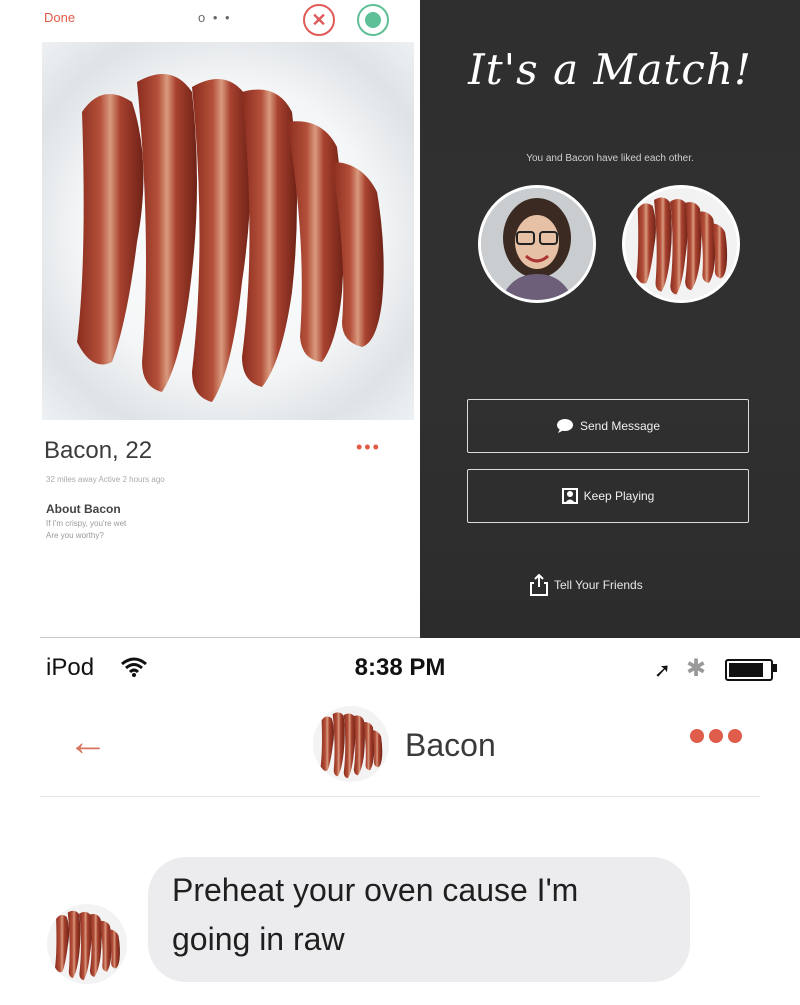 The height and width of the screenshot is (1005, 800). I want to click on close-icon: ✕, so click(319, 20).